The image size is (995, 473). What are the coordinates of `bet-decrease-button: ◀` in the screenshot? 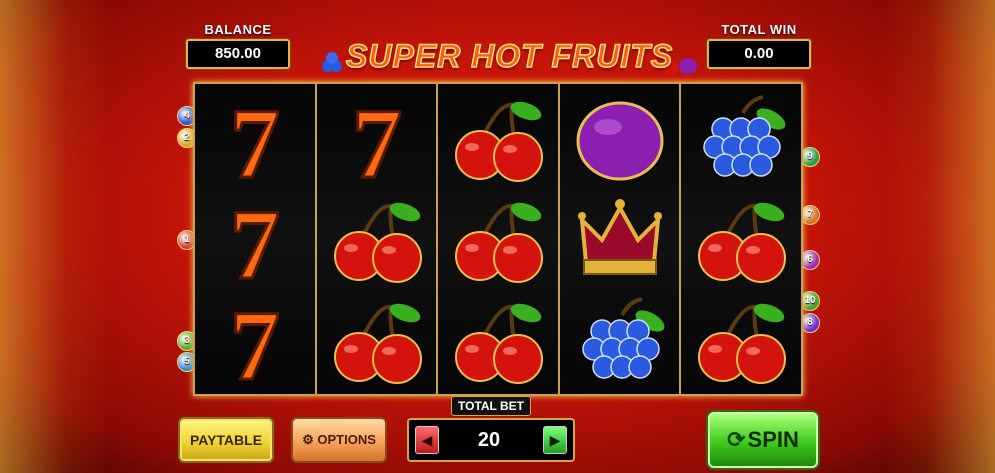 It's located at (427, 440).